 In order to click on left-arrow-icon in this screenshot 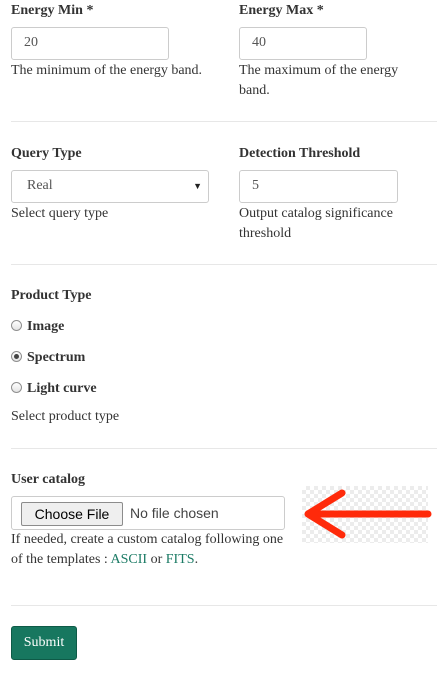, I will do `click(368, 514)`.